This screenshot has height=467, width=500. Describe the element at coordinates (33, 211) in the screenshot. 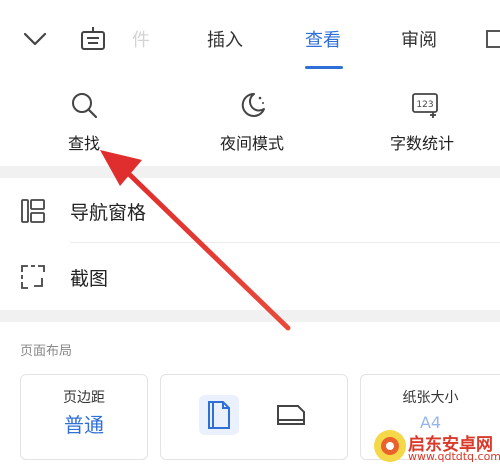

I see `navigation-pane-icon` at that location.